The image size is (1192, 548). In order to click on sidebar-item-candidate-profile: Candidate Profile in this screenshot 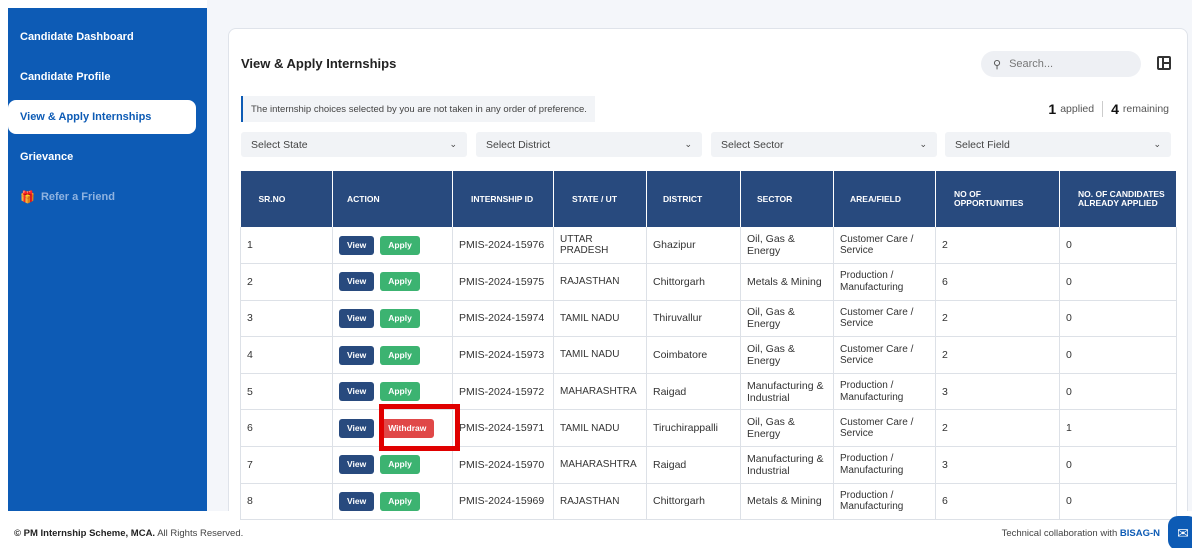, I will do `click(102, 77)`.